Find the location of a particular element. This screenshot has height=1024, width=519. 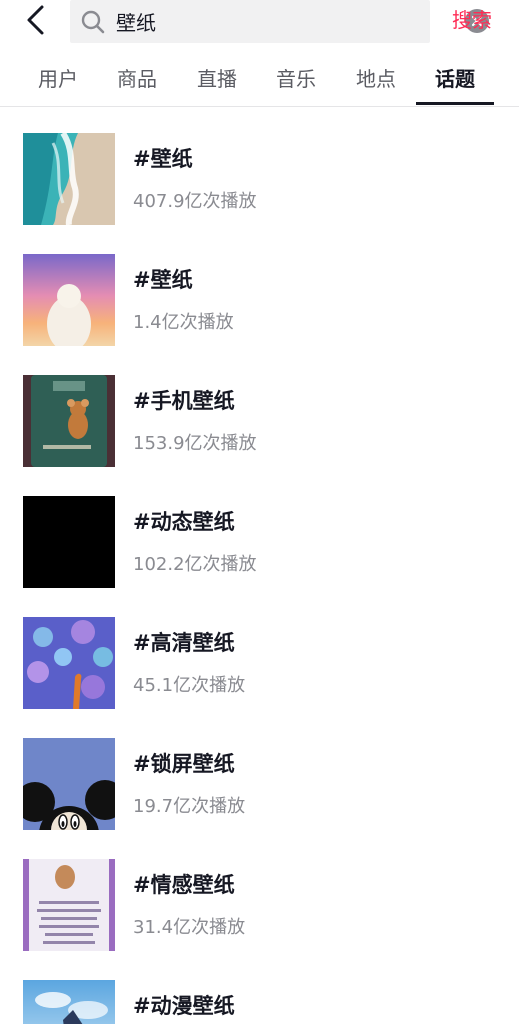

back-button is located at coordinates (35, 20).